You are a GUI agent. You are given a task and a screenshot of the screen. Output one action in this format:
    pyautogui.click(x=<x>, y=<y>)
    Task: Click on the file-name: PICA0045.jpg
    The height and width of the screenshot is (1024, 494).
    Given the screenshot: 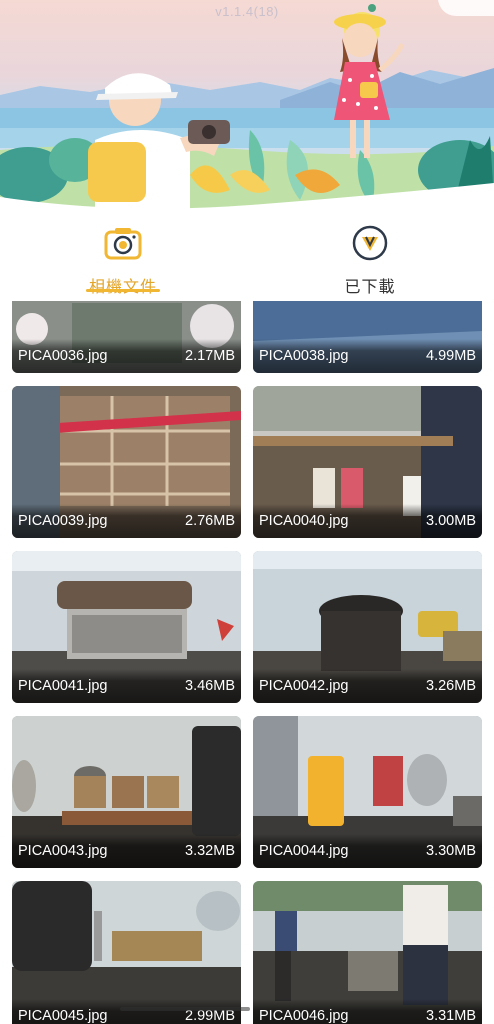 What is the action you would take?
    pyautogui.click(x=63, y=1016)
    